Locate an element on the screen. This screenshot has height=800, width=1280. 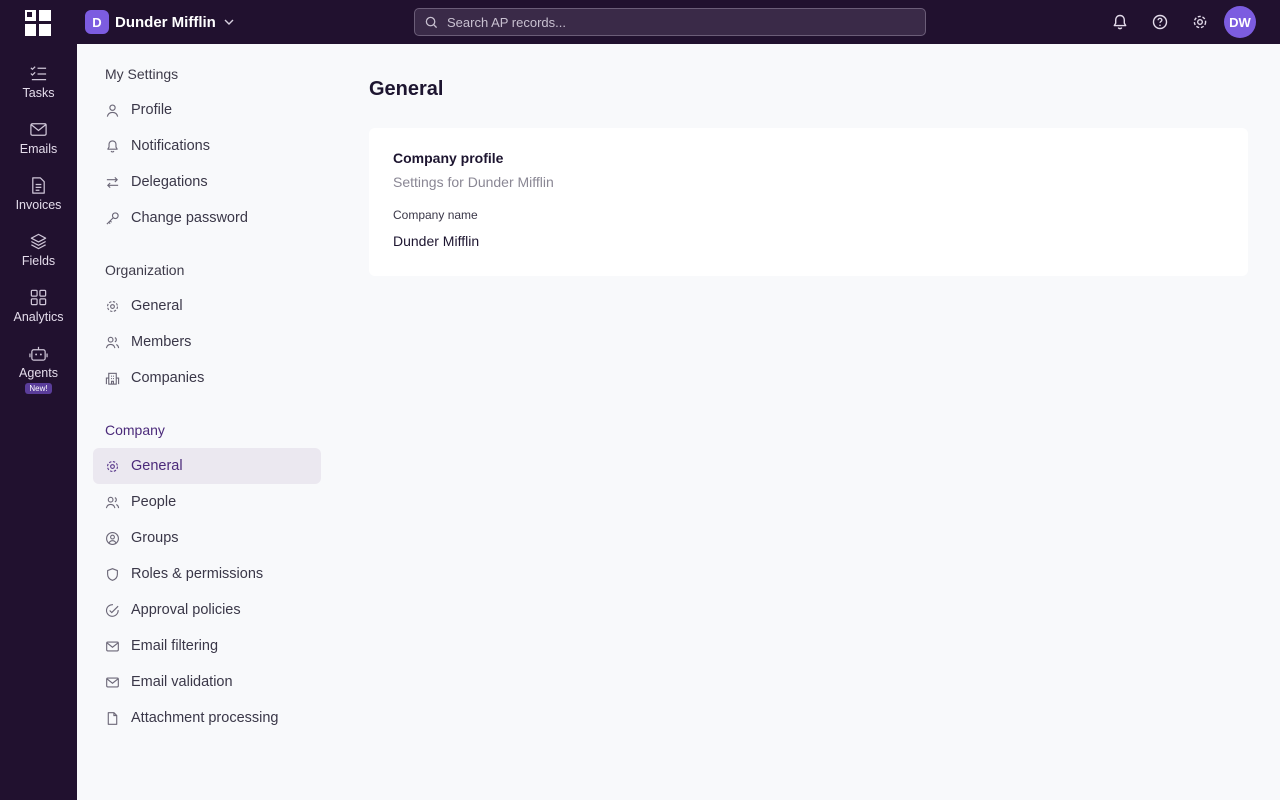
shield-icon is located at coordinates (112, 574).